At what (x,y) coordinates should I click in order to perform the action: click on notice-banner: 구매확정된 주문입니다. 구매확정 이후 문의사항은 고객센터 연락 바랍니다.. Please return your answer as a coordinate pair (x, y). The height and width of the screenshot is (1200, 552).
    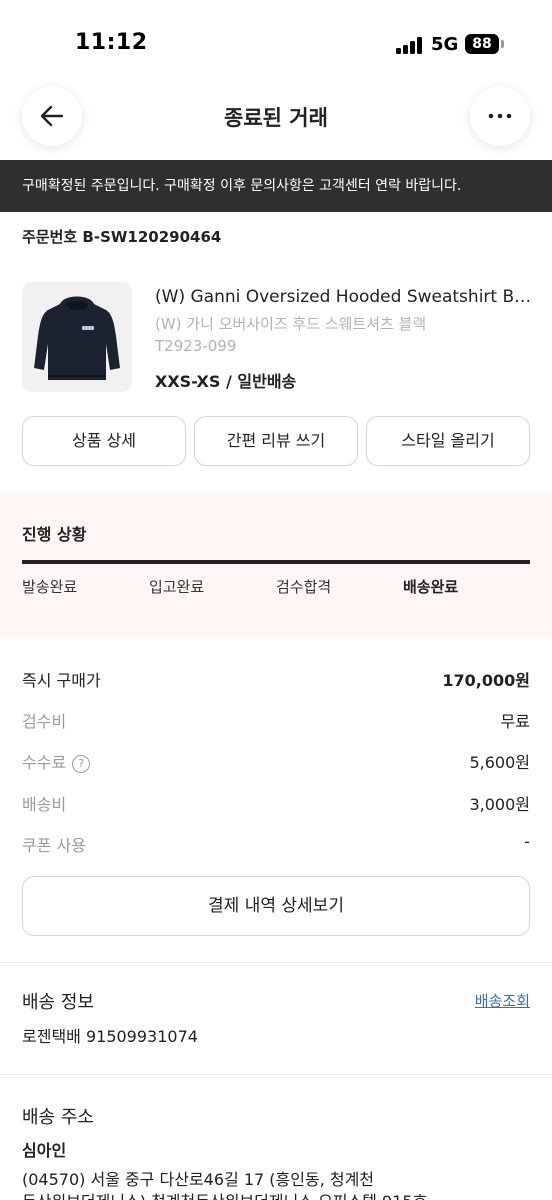
    Looking at the image, I should click on (276, 186).